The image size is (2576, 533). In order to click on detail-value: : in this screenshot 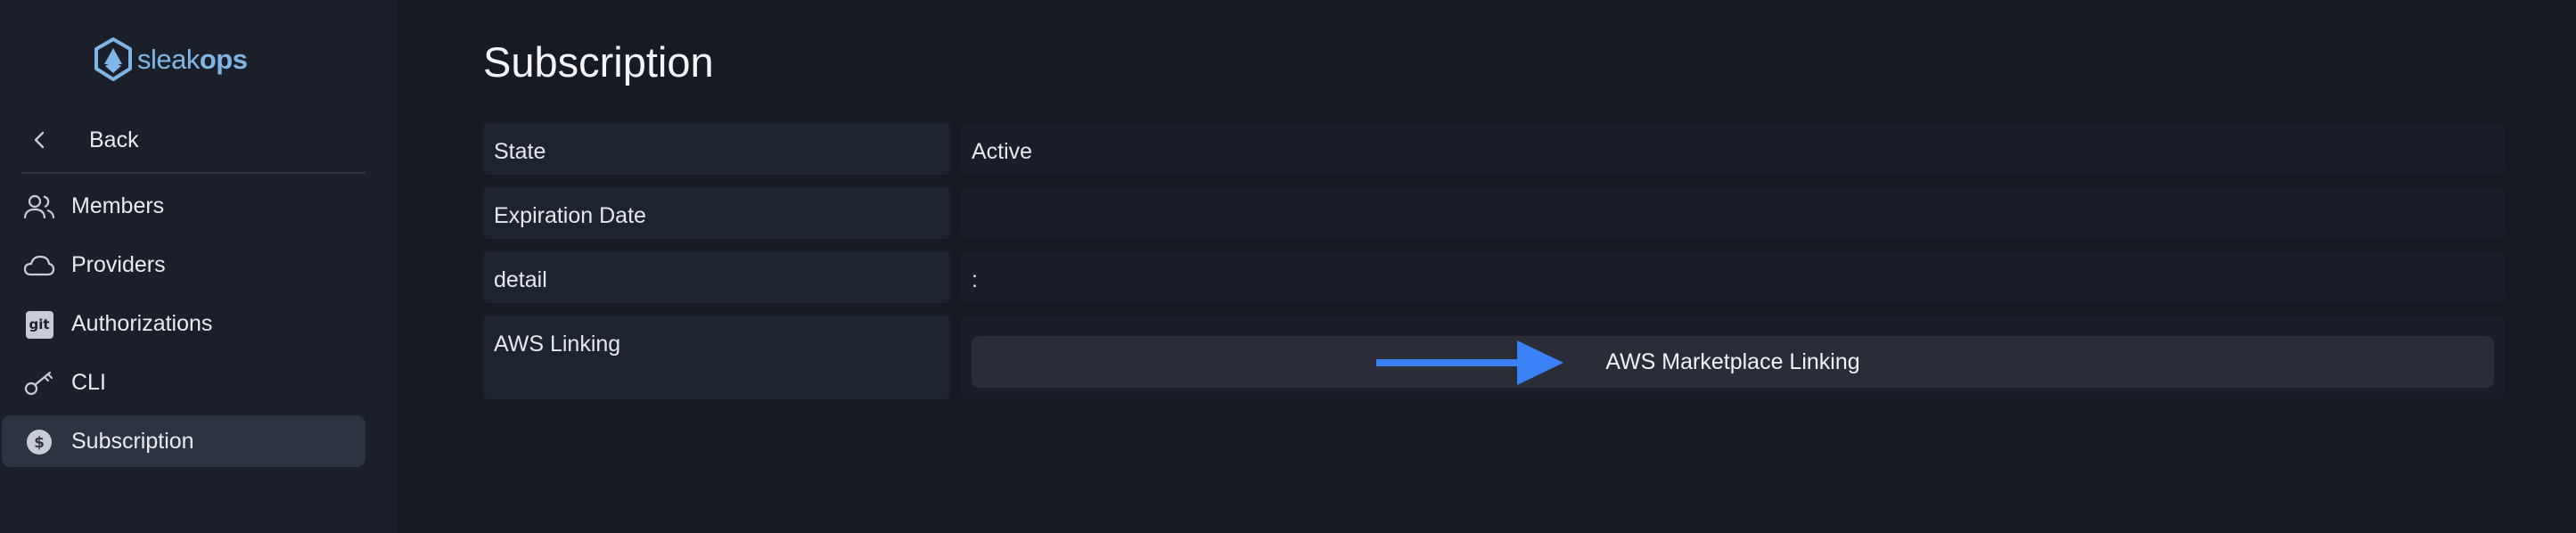, I will do `click(975, 279)`.